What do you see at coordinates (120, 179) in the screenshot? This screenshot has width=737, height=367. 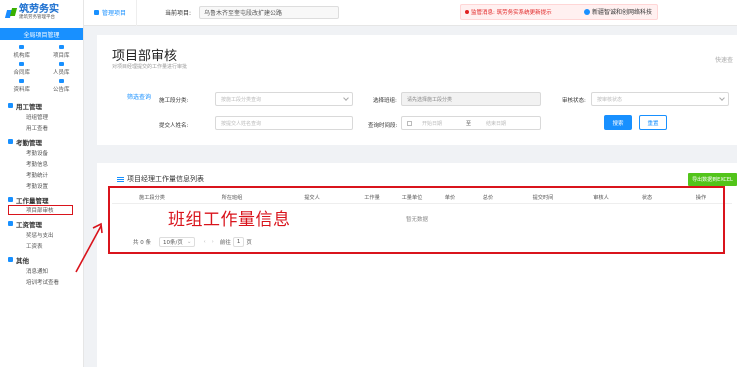 I see `list-icon` at bounding box center [120, 179].